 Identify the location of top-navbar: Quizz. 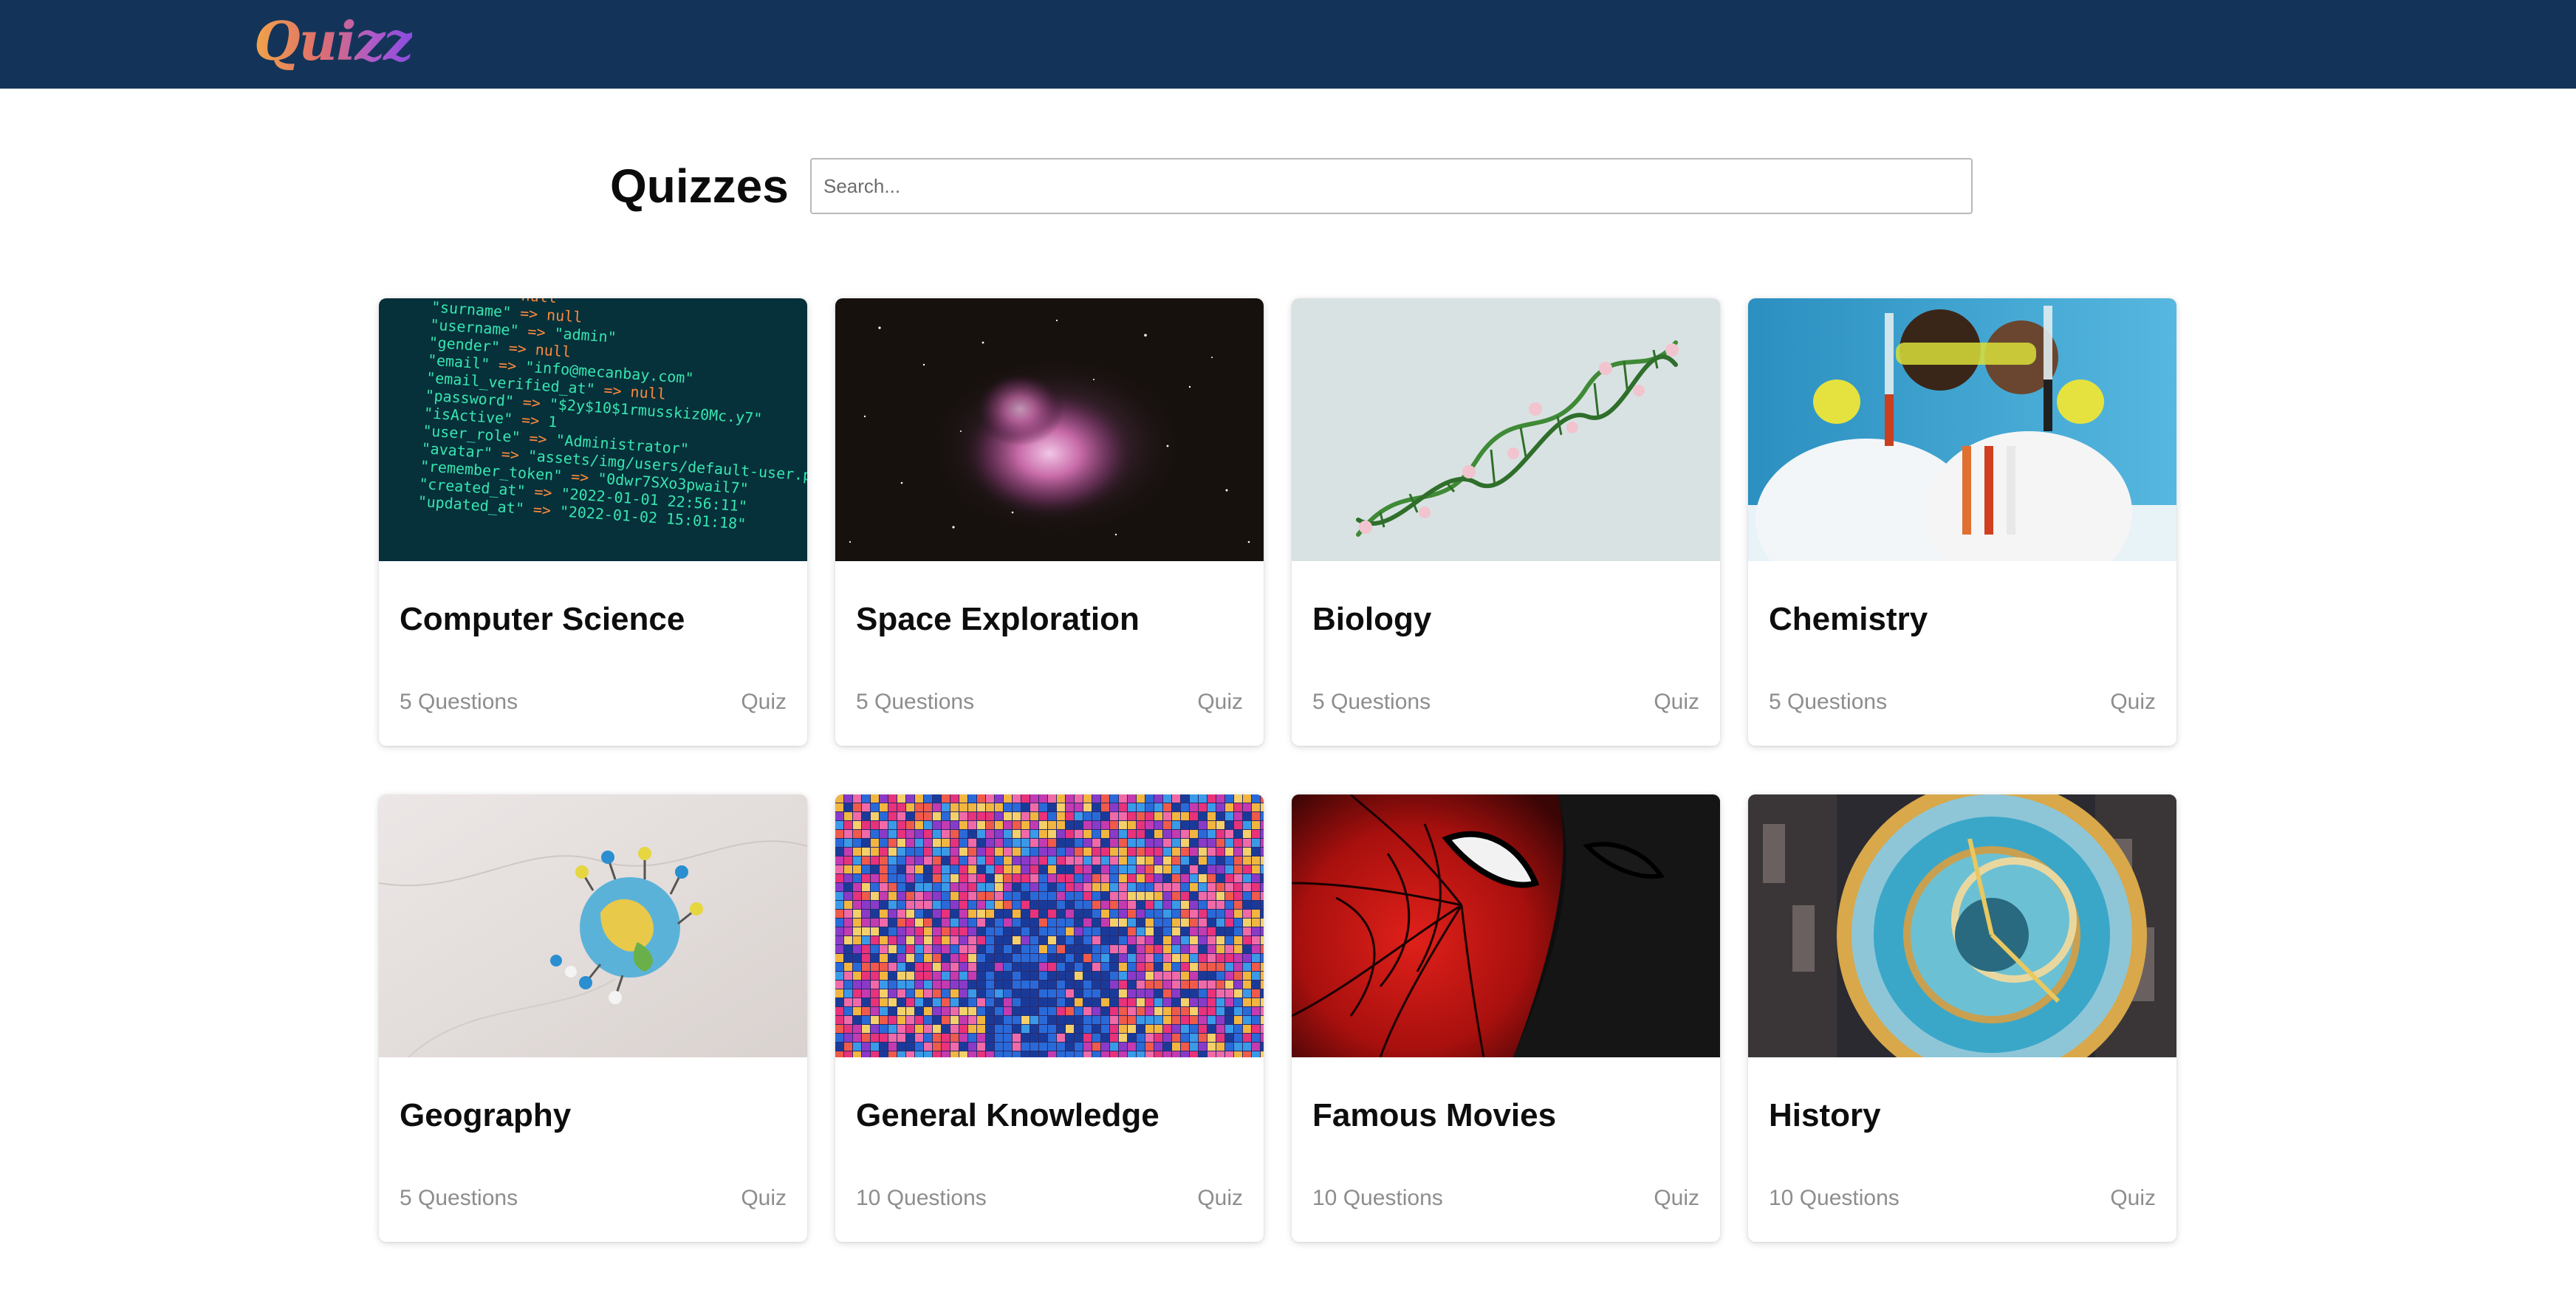
(1288, 44).